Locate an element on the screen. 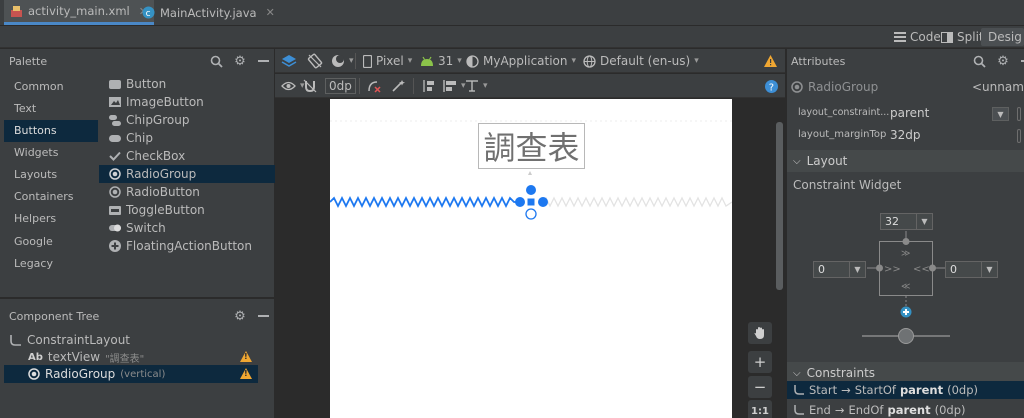 The image size is (1024, 418). palette-category-layouts: Layouts is located at coordinates (51, 175).